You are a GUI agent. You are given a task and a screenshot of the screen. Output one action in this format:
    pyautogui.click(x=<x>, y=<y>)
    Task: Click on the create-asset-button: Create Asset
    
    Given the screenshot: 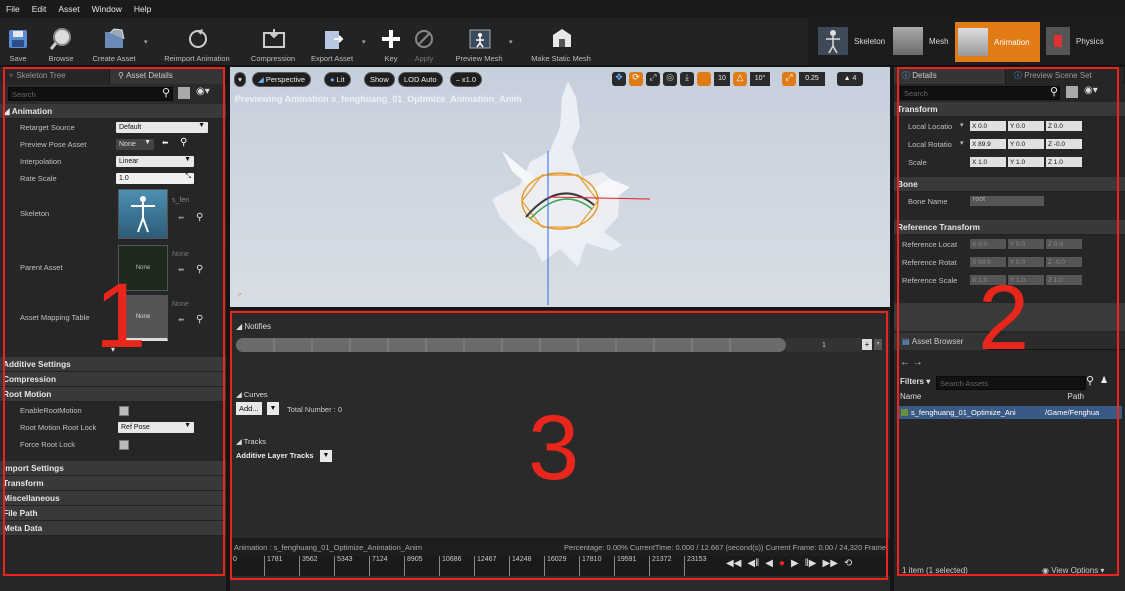 What is the action you would take?
    pyautogui.click(x=114, y=42)
    